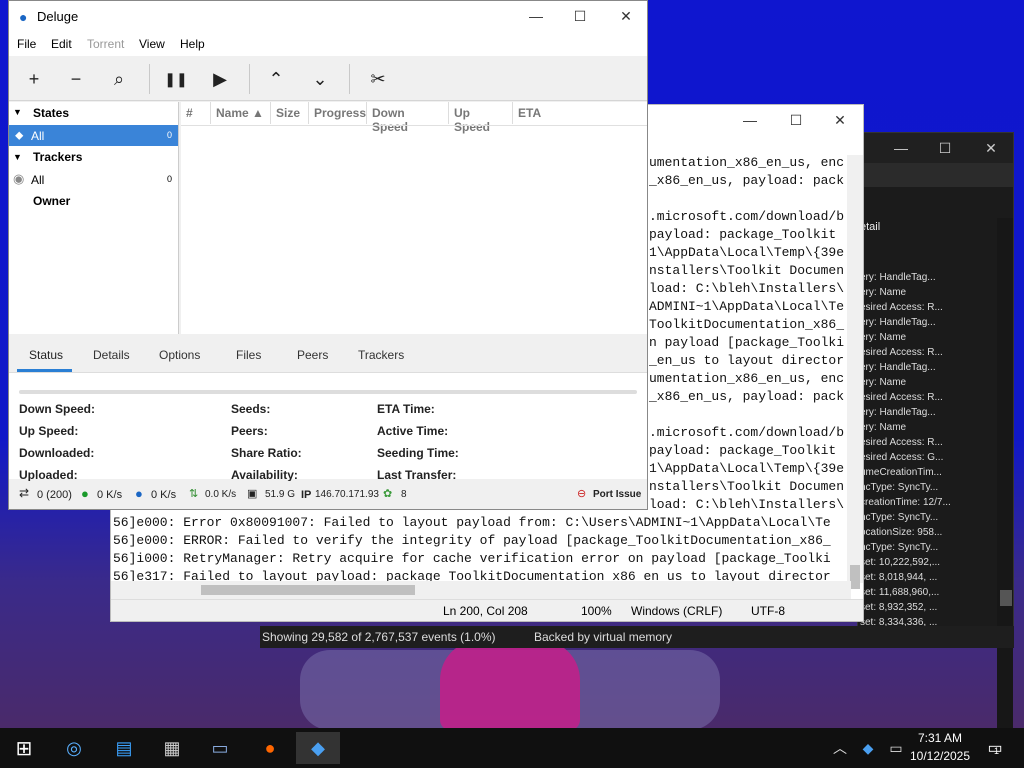 The height and width of the screenshot is (768, 1024). I want to click on start-button: ⊞, so click(24, 748).